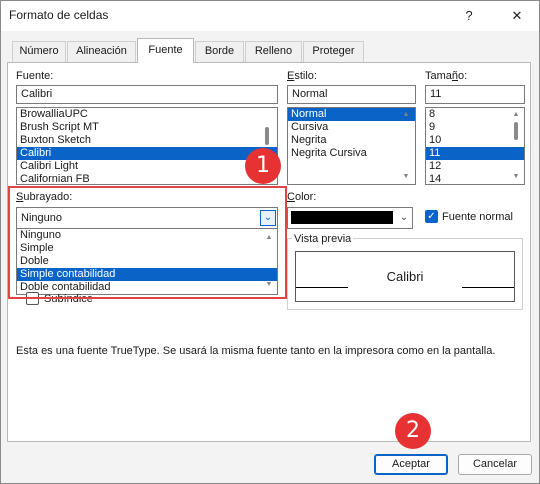  I want to click on size-input: 11, so click(475, 94).